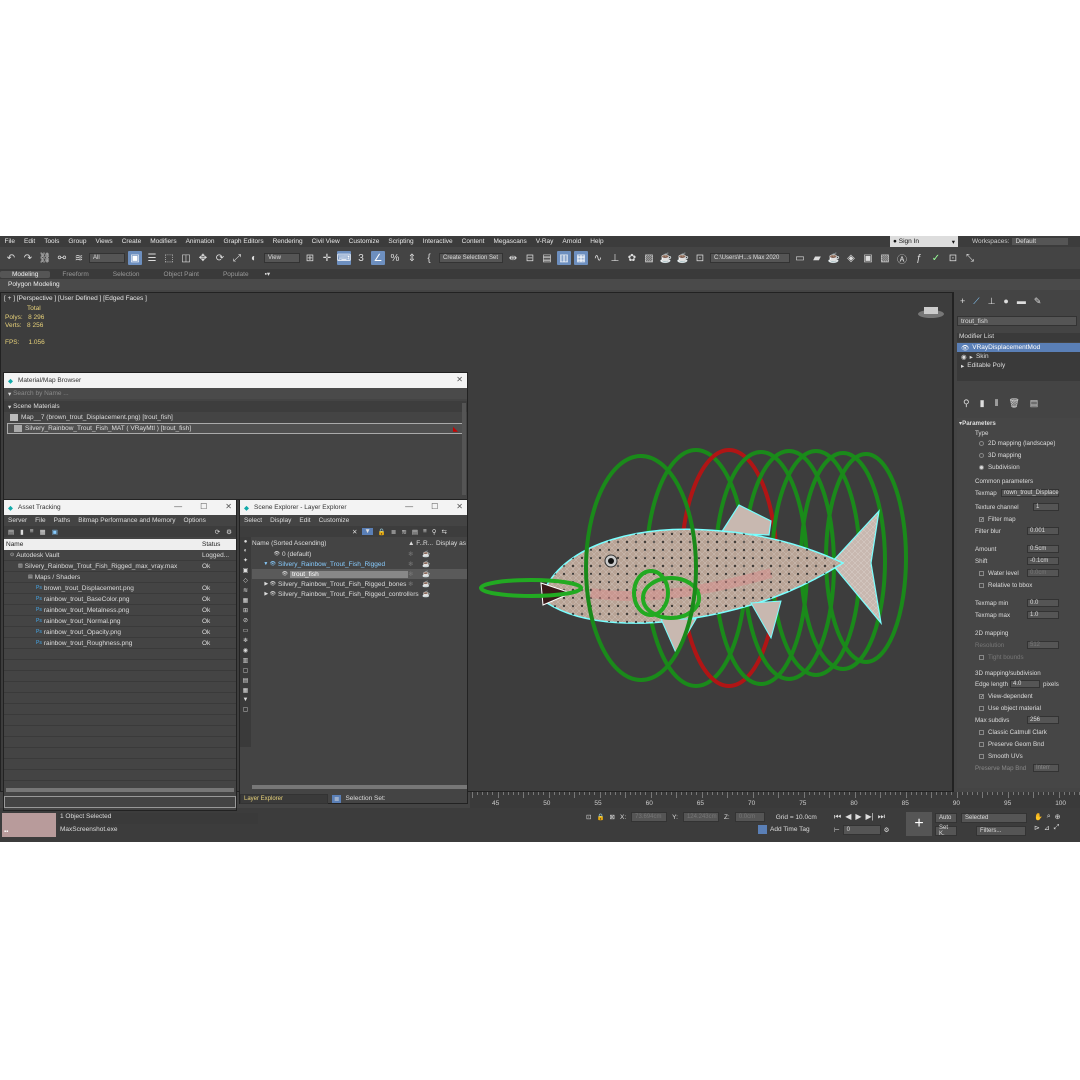  Describe the element at coordinates (434, 532) in the screenshot. I see `find-icon: ⚲` at that location.